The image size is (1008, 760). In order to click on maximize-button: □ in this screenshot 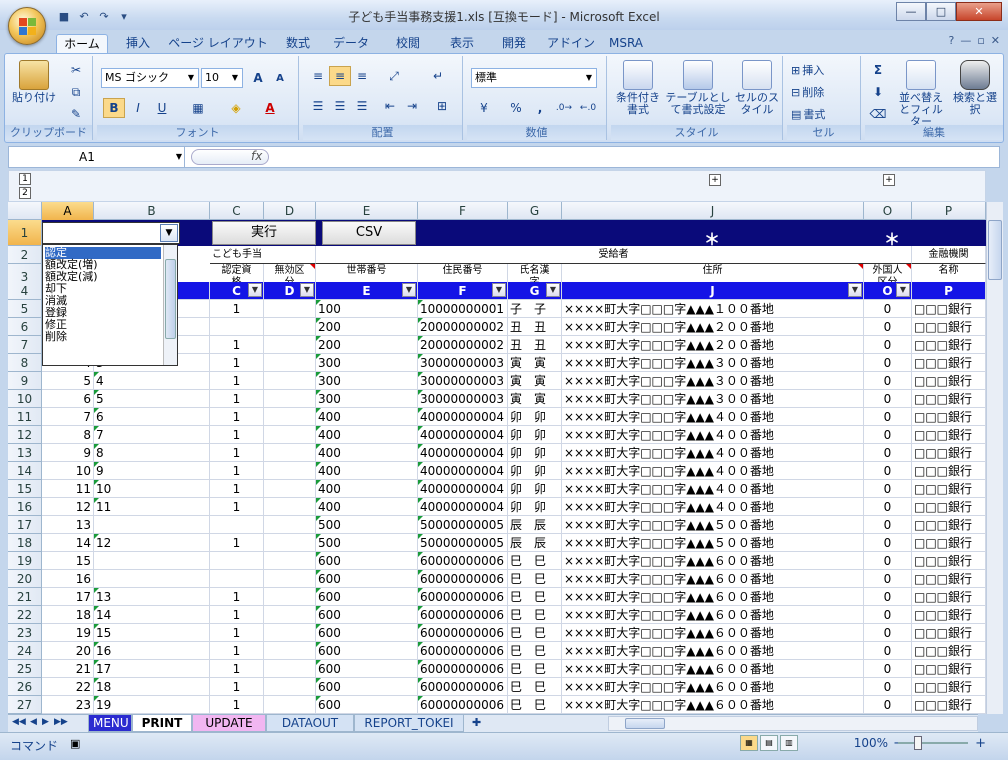, I will do `click(941, 11)`.